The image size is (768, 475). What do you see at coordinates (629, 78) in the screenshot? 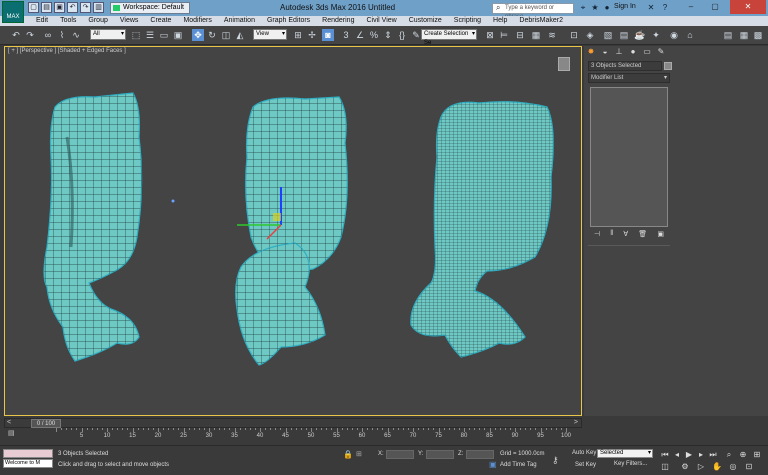
I see `modifier-list-dropdown: Modifier List` at bounding box center [629, 78].